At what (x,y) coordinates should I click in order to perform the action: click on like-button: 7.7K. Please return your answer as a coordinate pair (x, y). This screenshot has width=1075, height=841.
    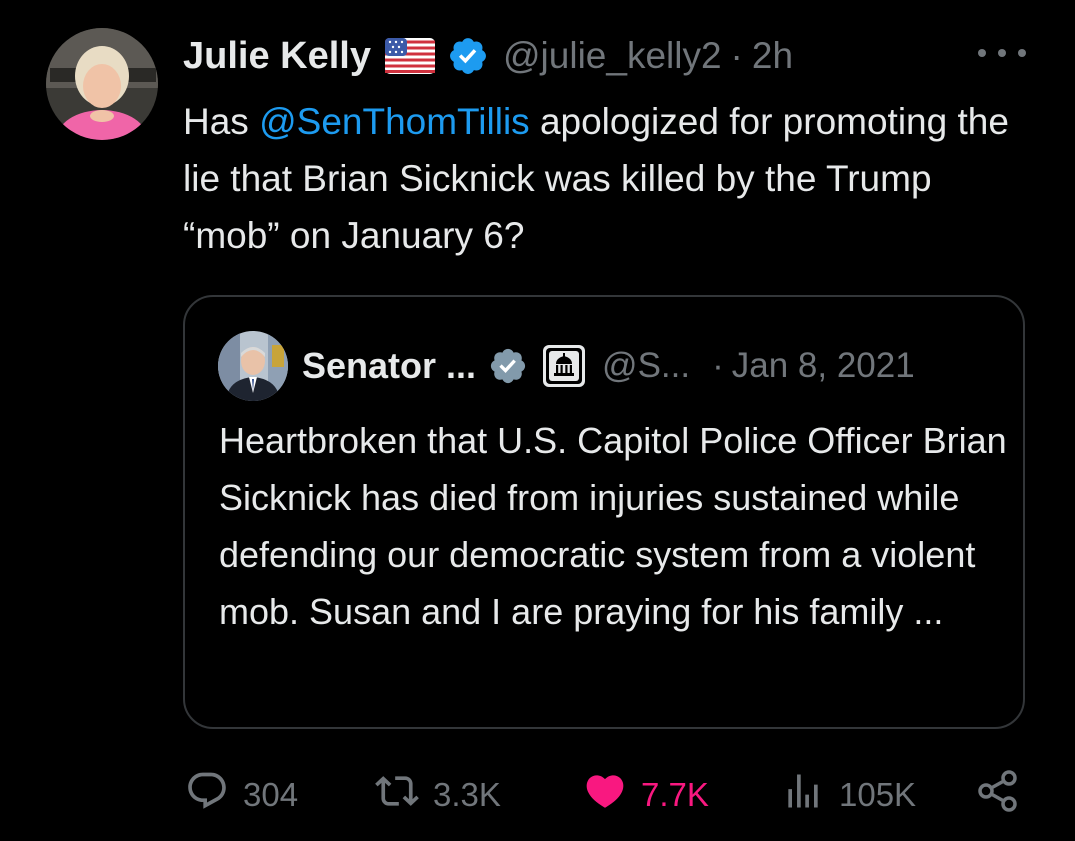
    Looking at the image, I should click on (646, 795).